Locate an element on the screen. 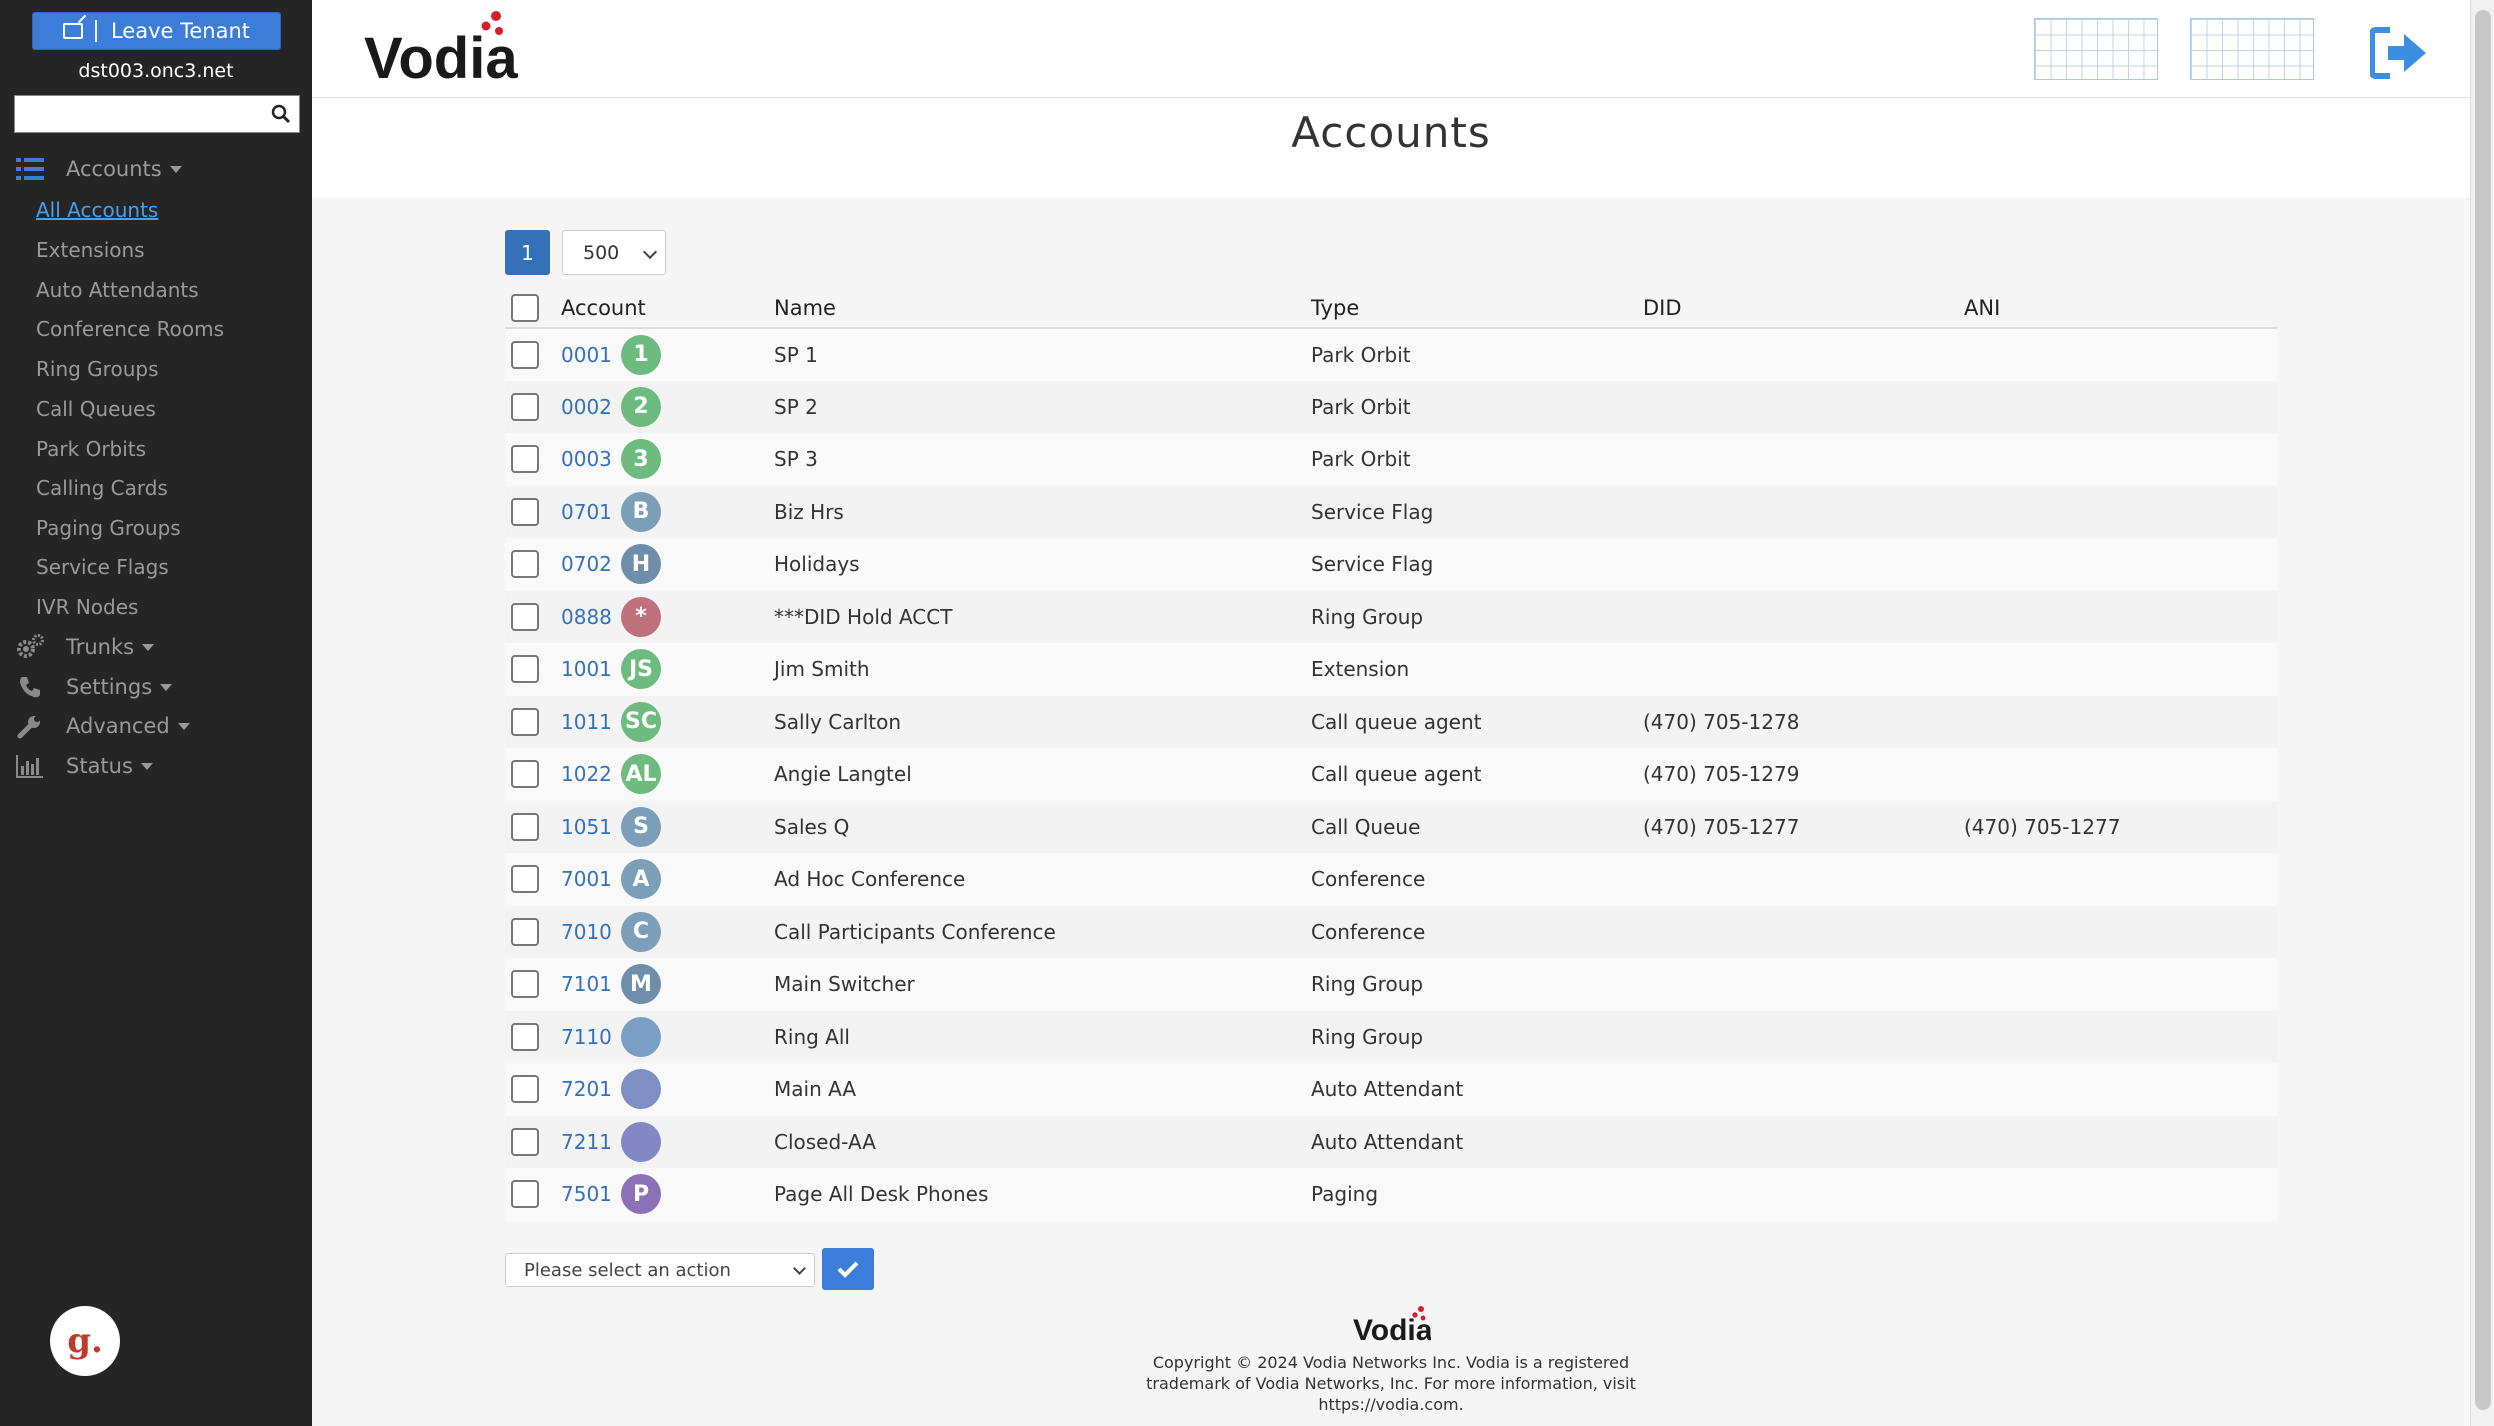 The height and width of the screenshot is (1426, 2494). sidebar-item-call-queues: Call Queues is located at coordinates (96, 409).